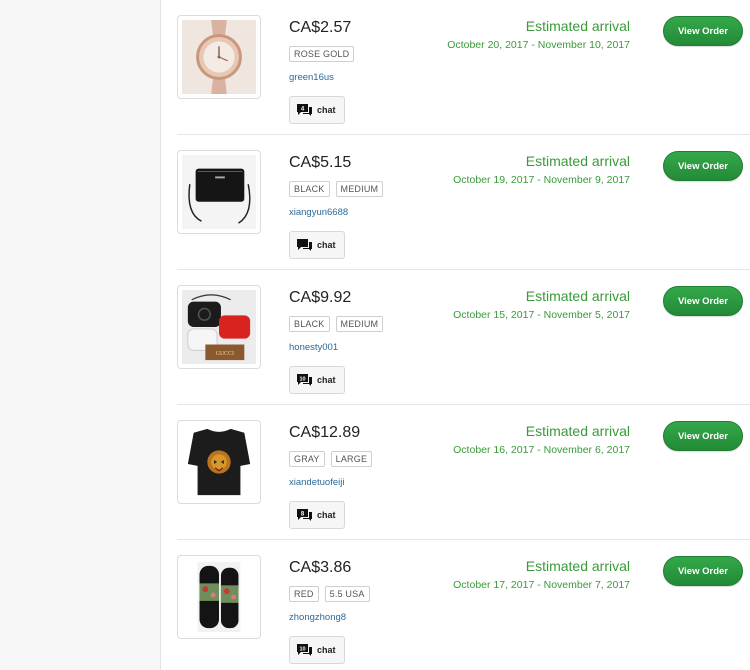 The height and width of the screenshot is (670, 750). I want to click on chat-button: 8 chat, so click(317, 515).